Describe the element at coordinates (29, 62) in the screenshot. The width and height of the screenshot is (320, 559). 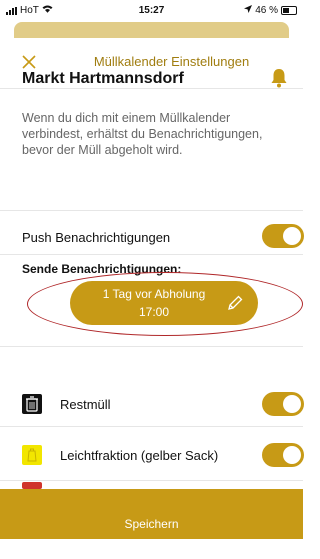
I see `close-icon` at that location.